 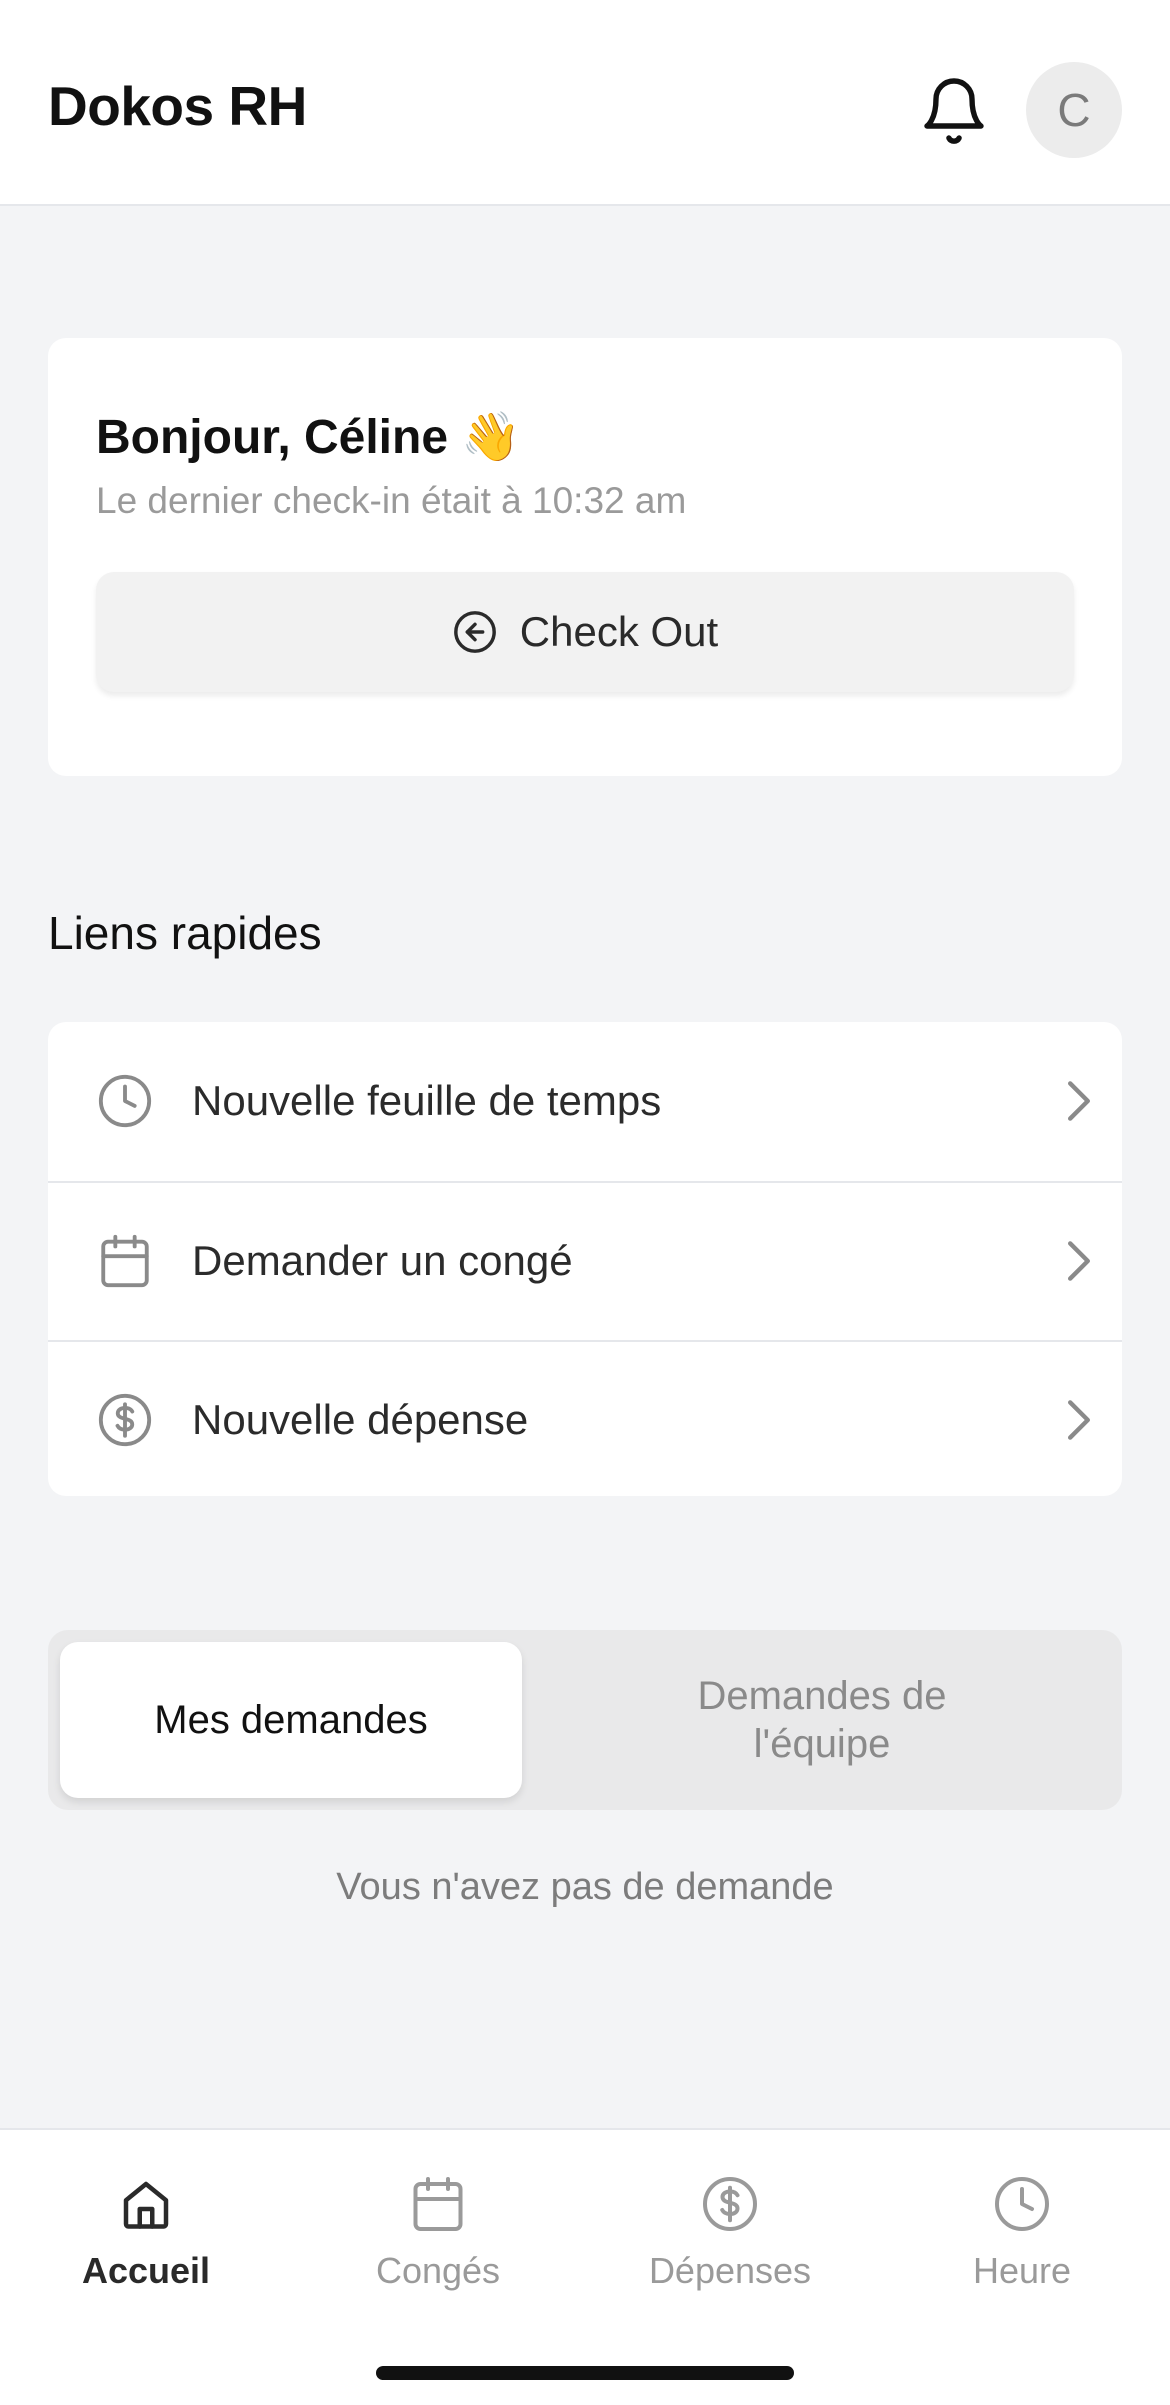 I want to click on quick-link-label: Demander un congé, so click(x=382, y=1260).